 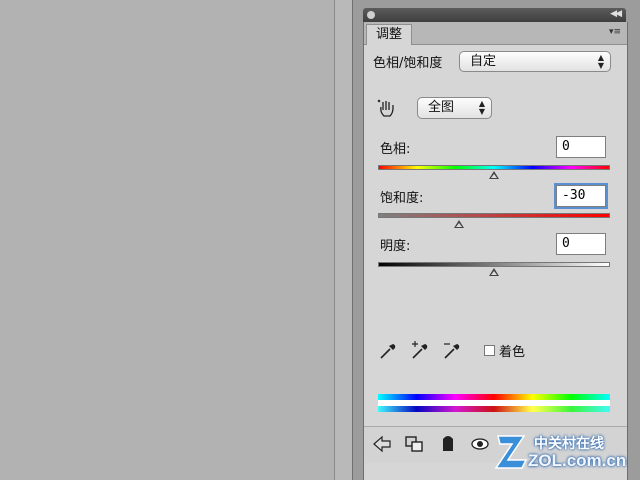 I want to click on preset-dropdown: 自定 ▲ ▼, so click(x=535, y=61).